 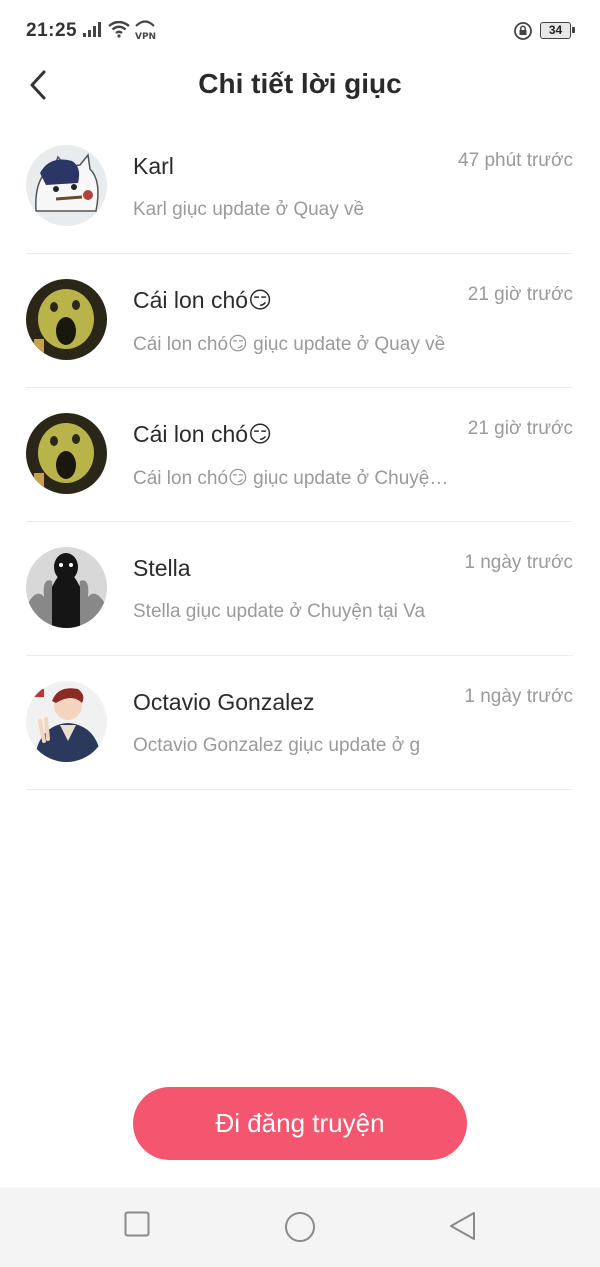 I want to click on item-name: Octavio Gonzalez, so click(x=224, y=702).